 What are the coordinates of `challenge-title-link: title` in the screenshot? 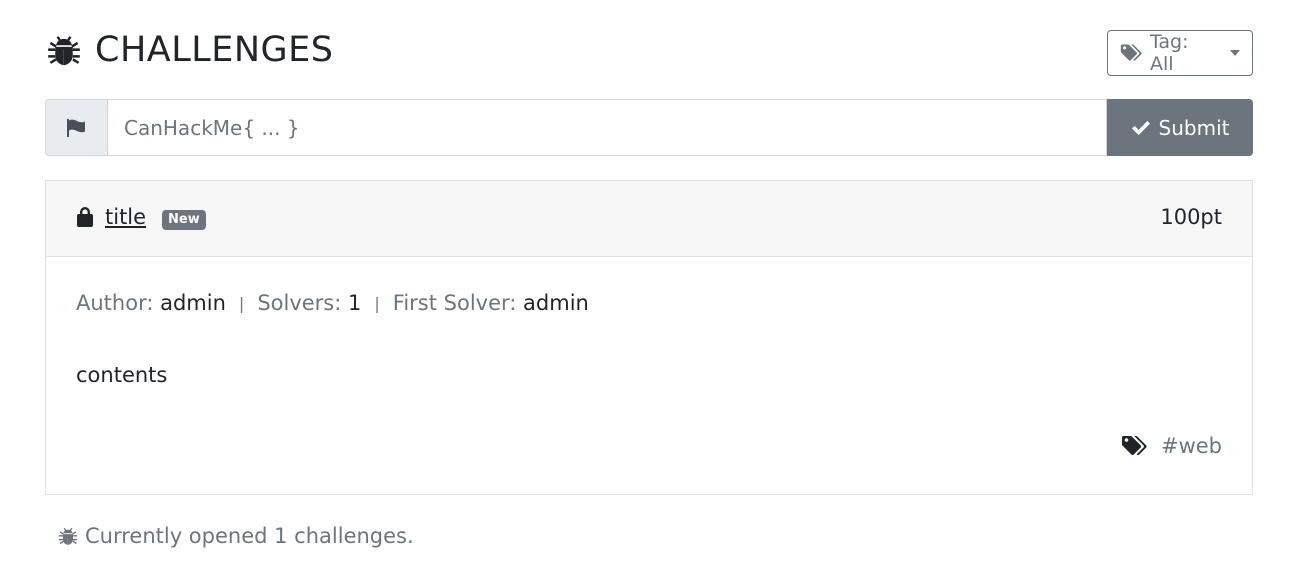 It's located at (125, 217).